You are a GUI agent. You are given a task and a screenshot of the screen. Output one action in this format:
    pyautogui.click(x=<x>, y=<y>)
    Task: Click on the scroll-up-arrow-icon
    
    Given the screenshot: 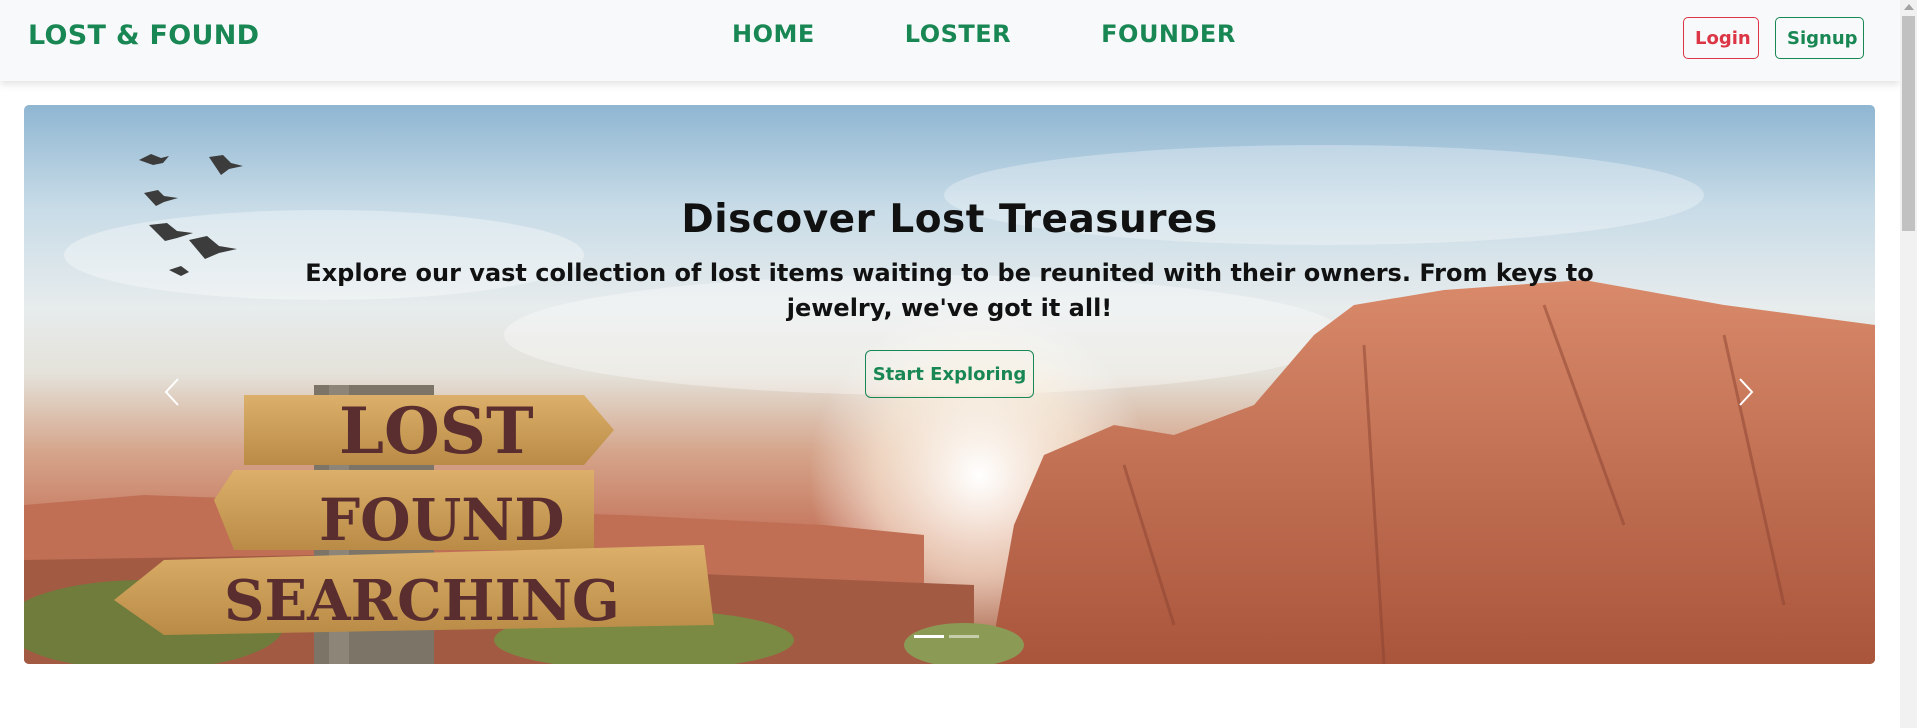 What is the action you would take?
    pyautogui.click(x=1909, y=7)
    